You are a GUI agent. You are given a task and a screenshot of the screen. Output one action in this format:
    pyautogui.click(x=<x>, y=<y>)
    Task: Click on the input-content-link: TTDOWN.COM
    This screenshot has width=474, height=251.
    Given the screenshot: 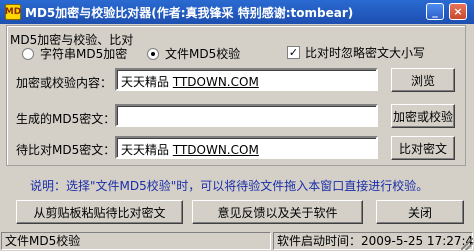 What is the action you would take?
    pyautogui.click(x=215, y=82)
    